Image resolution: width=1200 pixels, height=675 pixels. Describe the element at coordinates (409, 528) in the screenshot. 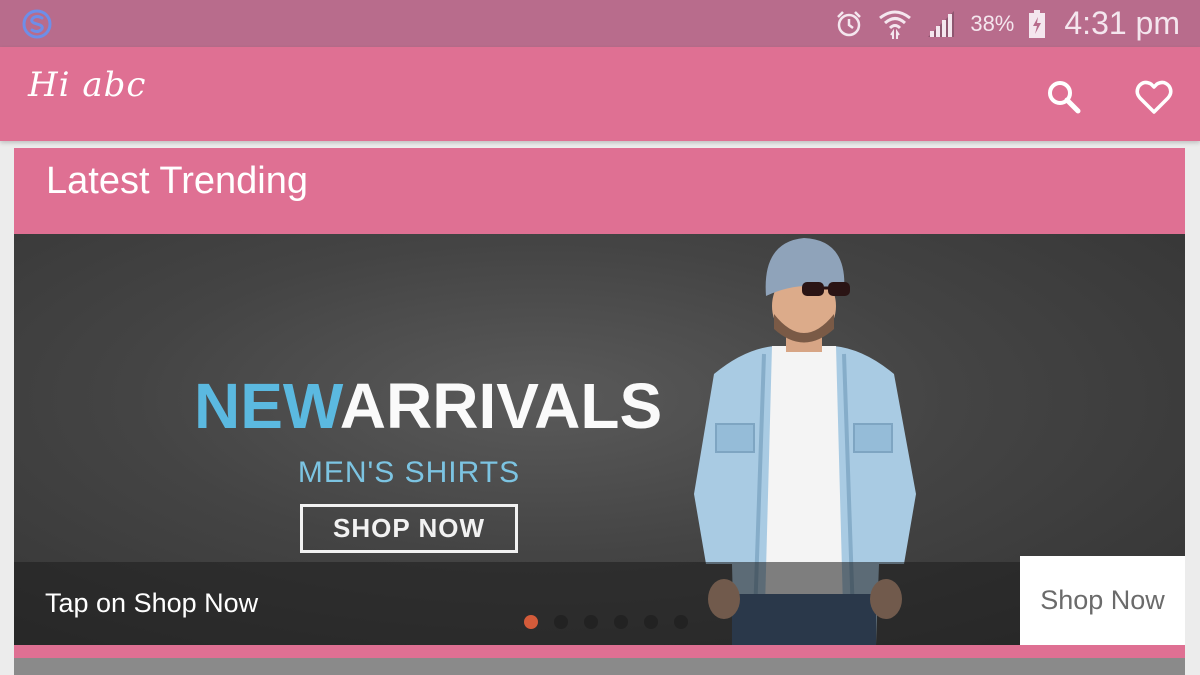

I see `banner-shop-now-button: SHOP NOW` at that location.